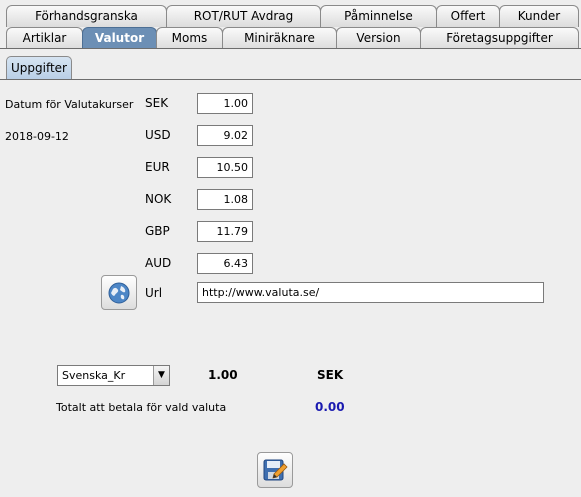  Describe the element at coordinates (154, 293) in the screenshot. I see `url-label: Url` at that location.